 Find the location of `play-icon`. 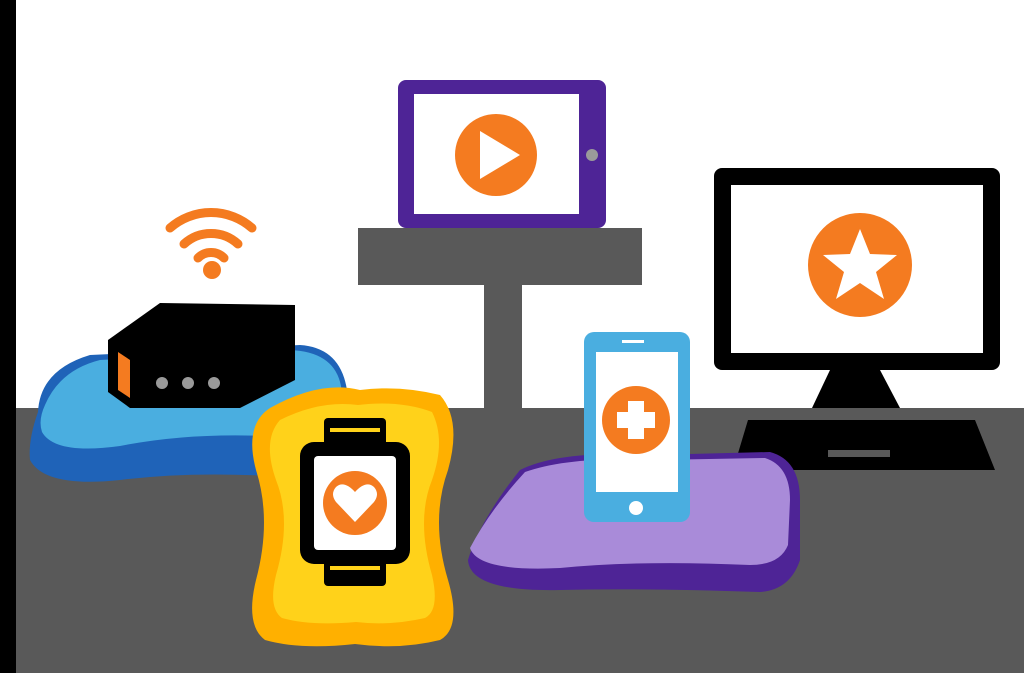

play-icon is located at coordinates (496, 155).